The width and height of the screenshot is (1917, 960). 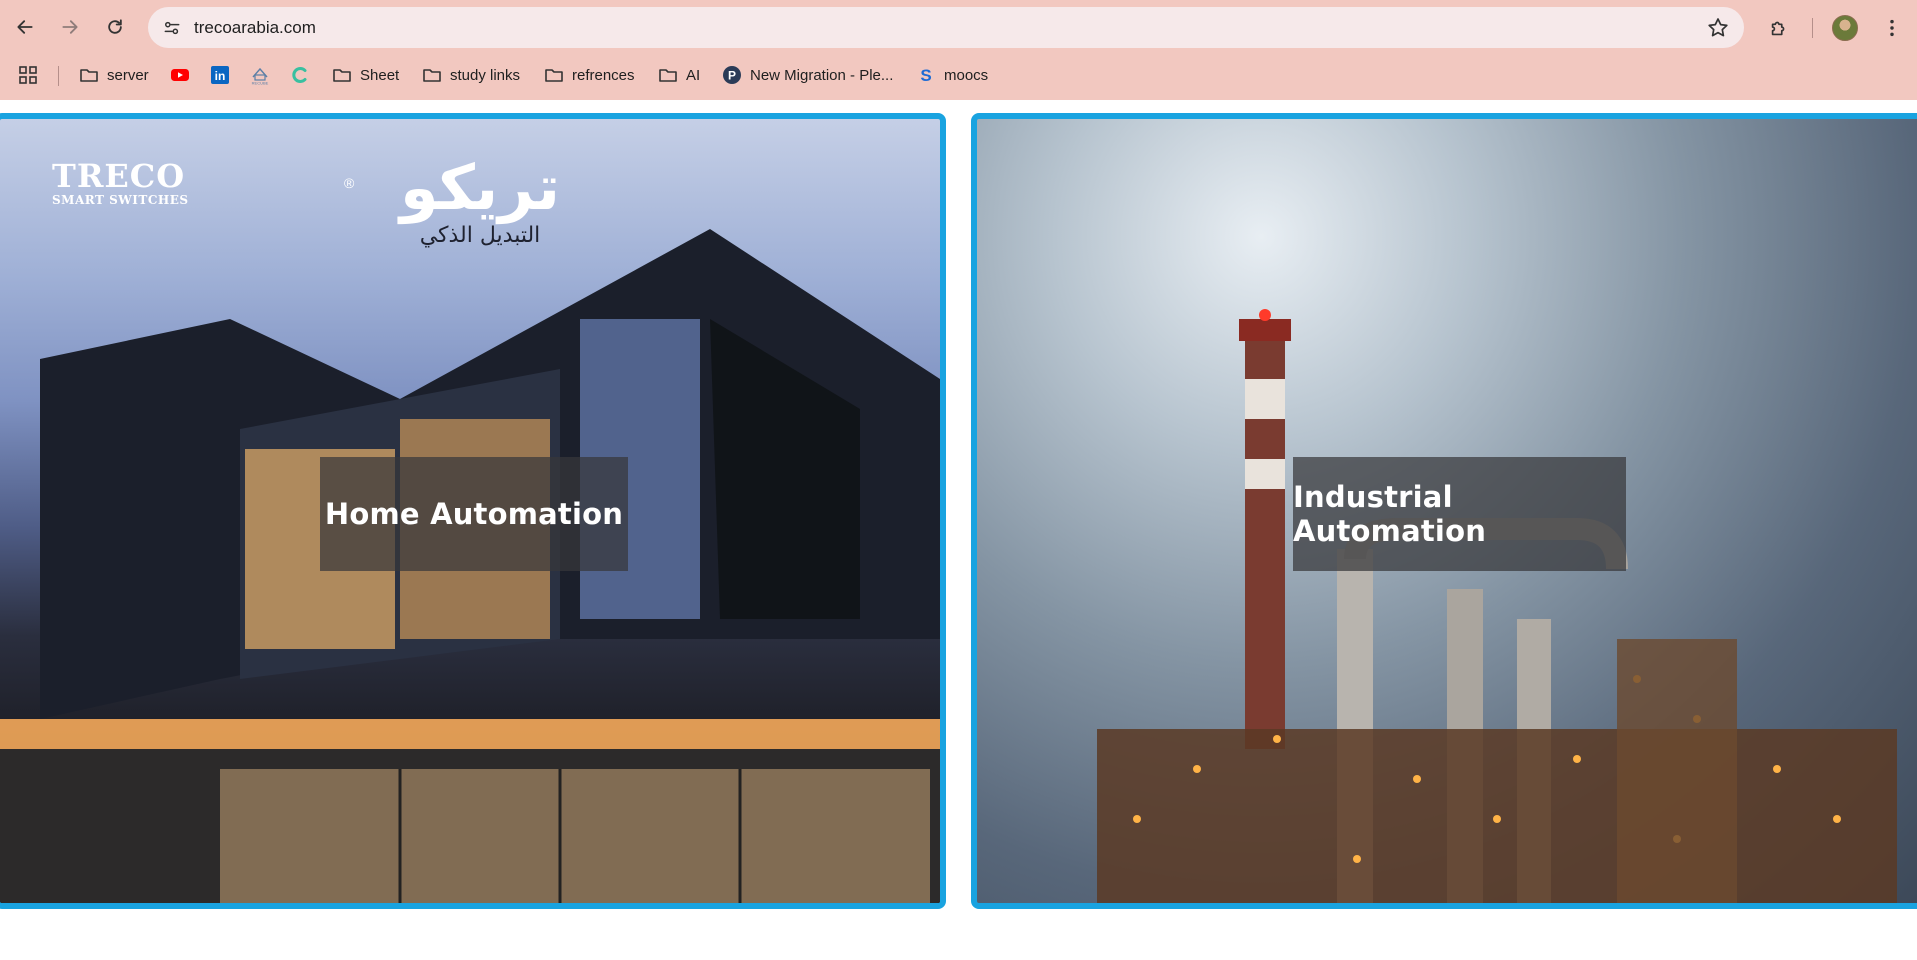 I want to click on bookmark-star-icon, so click(x=1718, y=28).